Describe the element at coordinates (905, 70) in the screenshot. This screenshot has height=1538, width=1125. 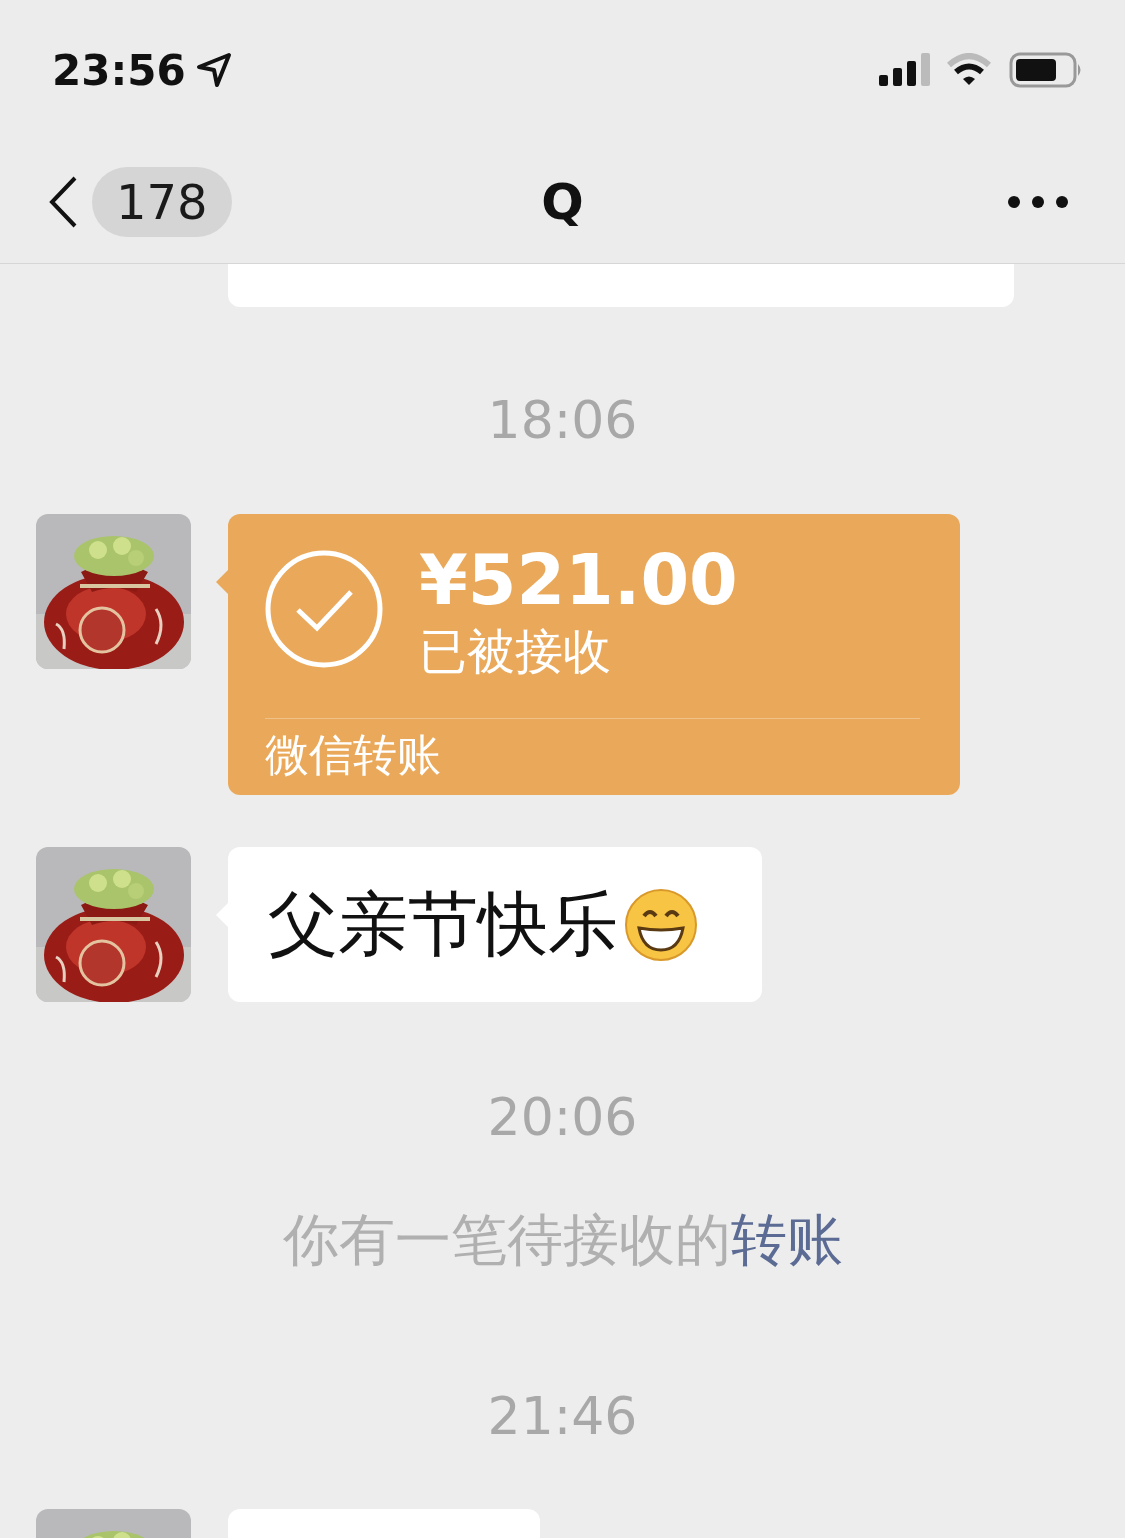
I see `signal-icon` at that location.